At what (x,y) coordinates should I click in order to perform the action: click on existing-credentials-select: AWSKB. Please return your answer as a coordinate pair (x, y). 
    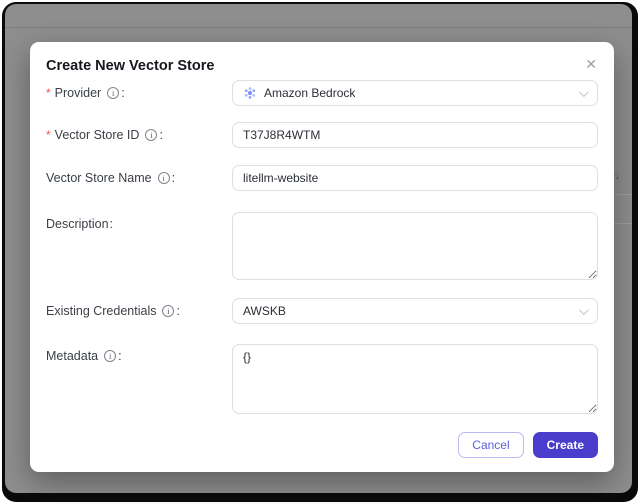
    Looking at the image, I should click on (415, 311).